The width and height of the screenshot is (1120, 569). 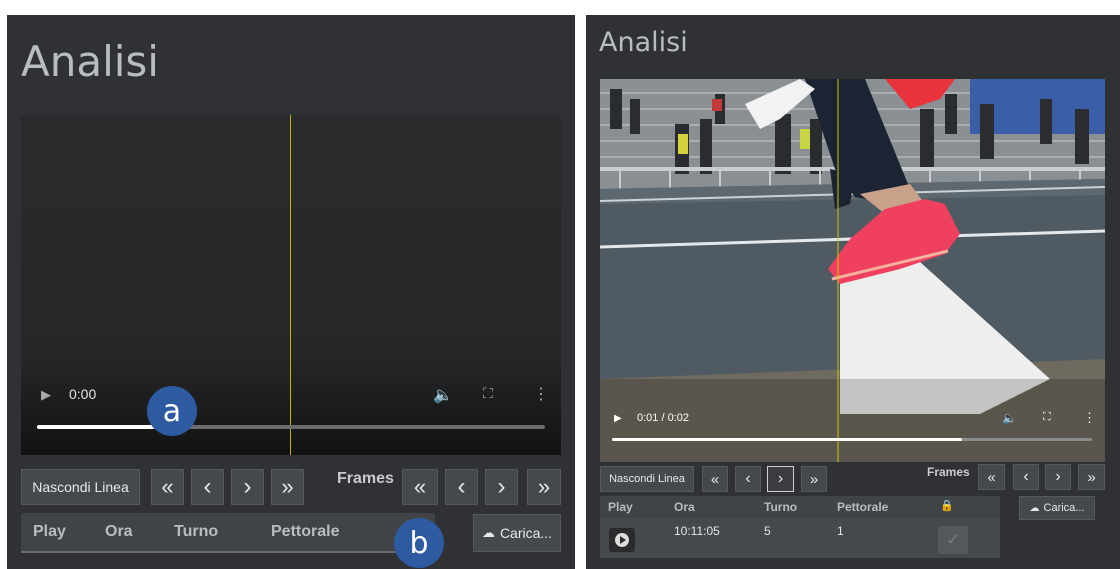 I want to click on row-play-button, so click(x=622, y=540).